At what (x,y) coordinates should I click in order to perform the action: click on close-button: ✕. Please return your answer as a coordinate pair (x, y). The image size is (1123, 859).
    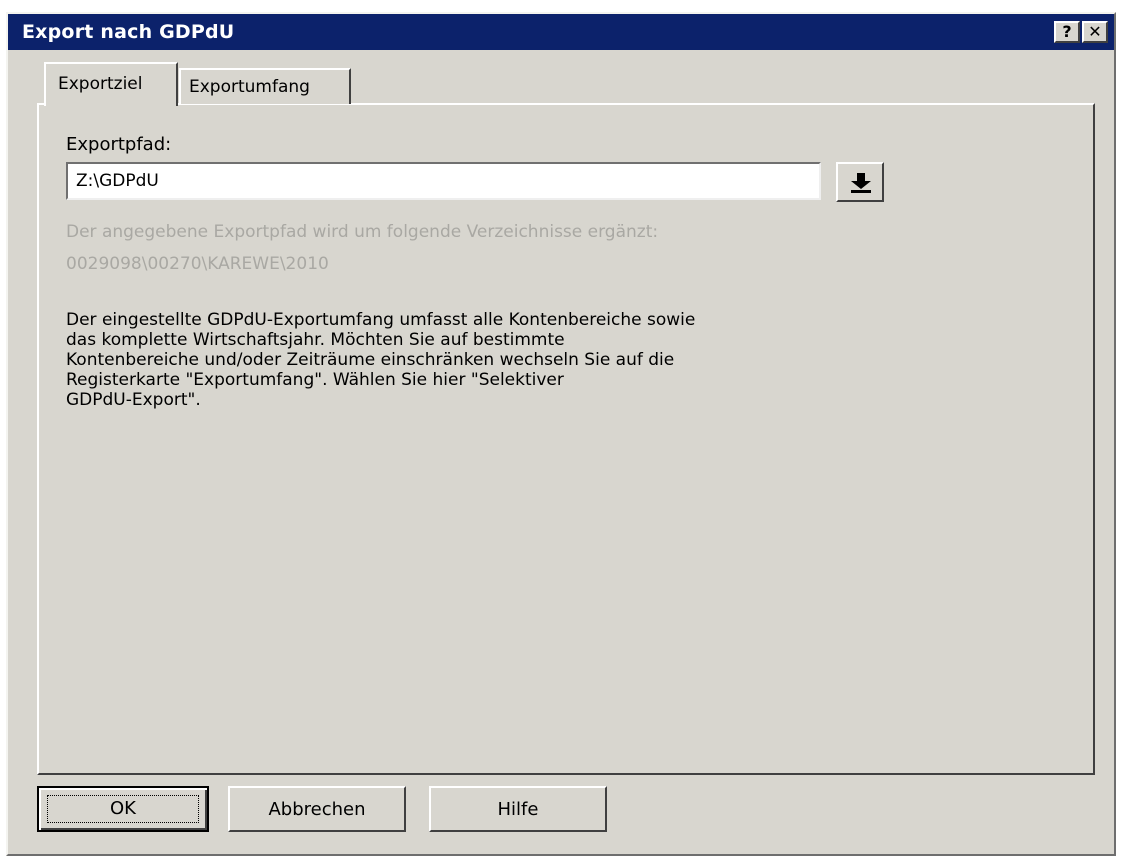
    Looking at the image, I should click on (1095, 32).